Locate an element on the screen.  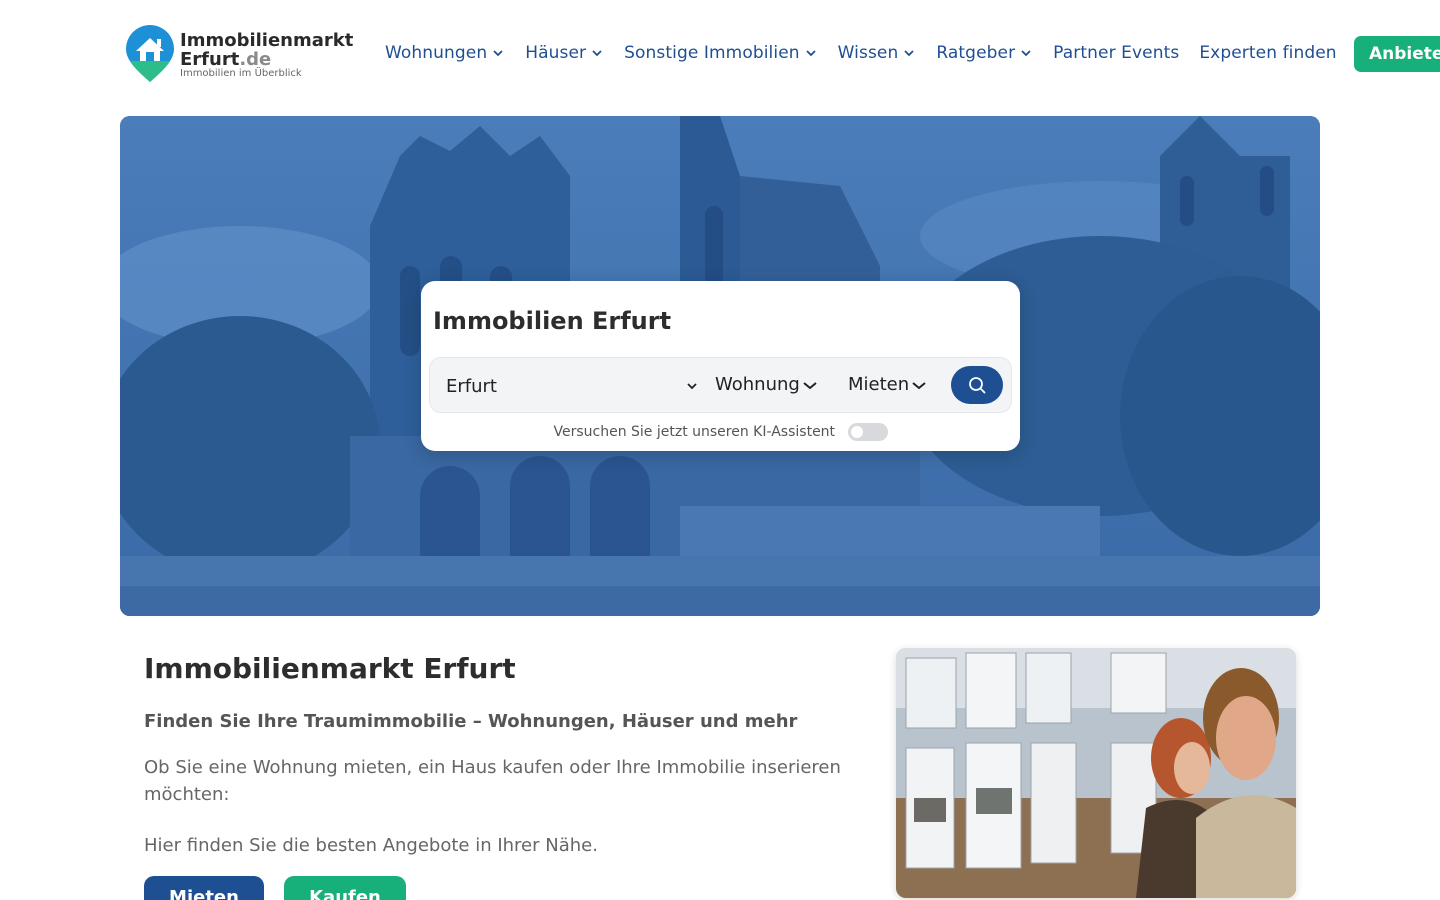
location-select: Erfurt is located at coordinates (471, 386).